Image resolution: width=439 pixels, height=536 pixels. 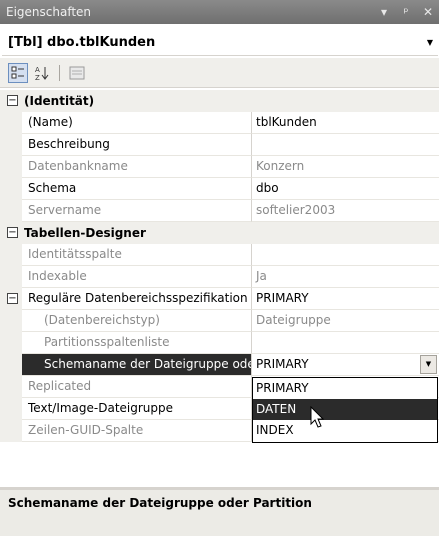 What do you see at coordinates (137, 277) in the screenshot?
I see `property-name: Indexable` at bounding box center [137, 277].